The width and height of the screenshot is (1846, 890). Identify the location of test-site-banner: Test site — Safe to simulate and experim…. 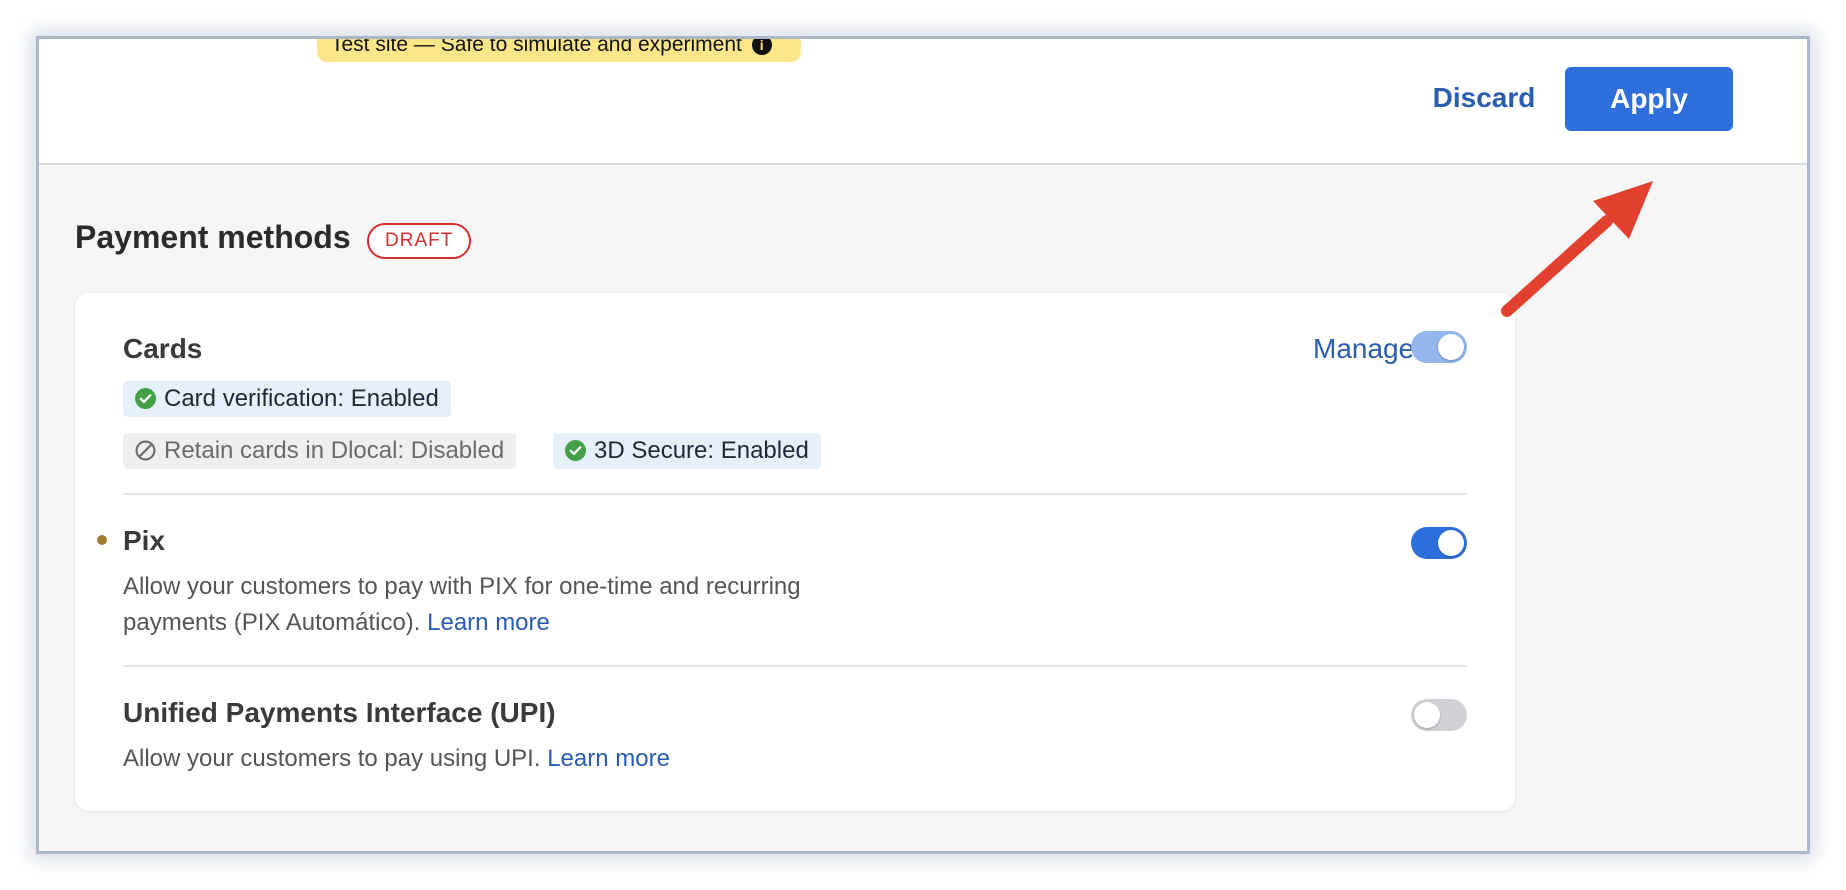
(559, 49).